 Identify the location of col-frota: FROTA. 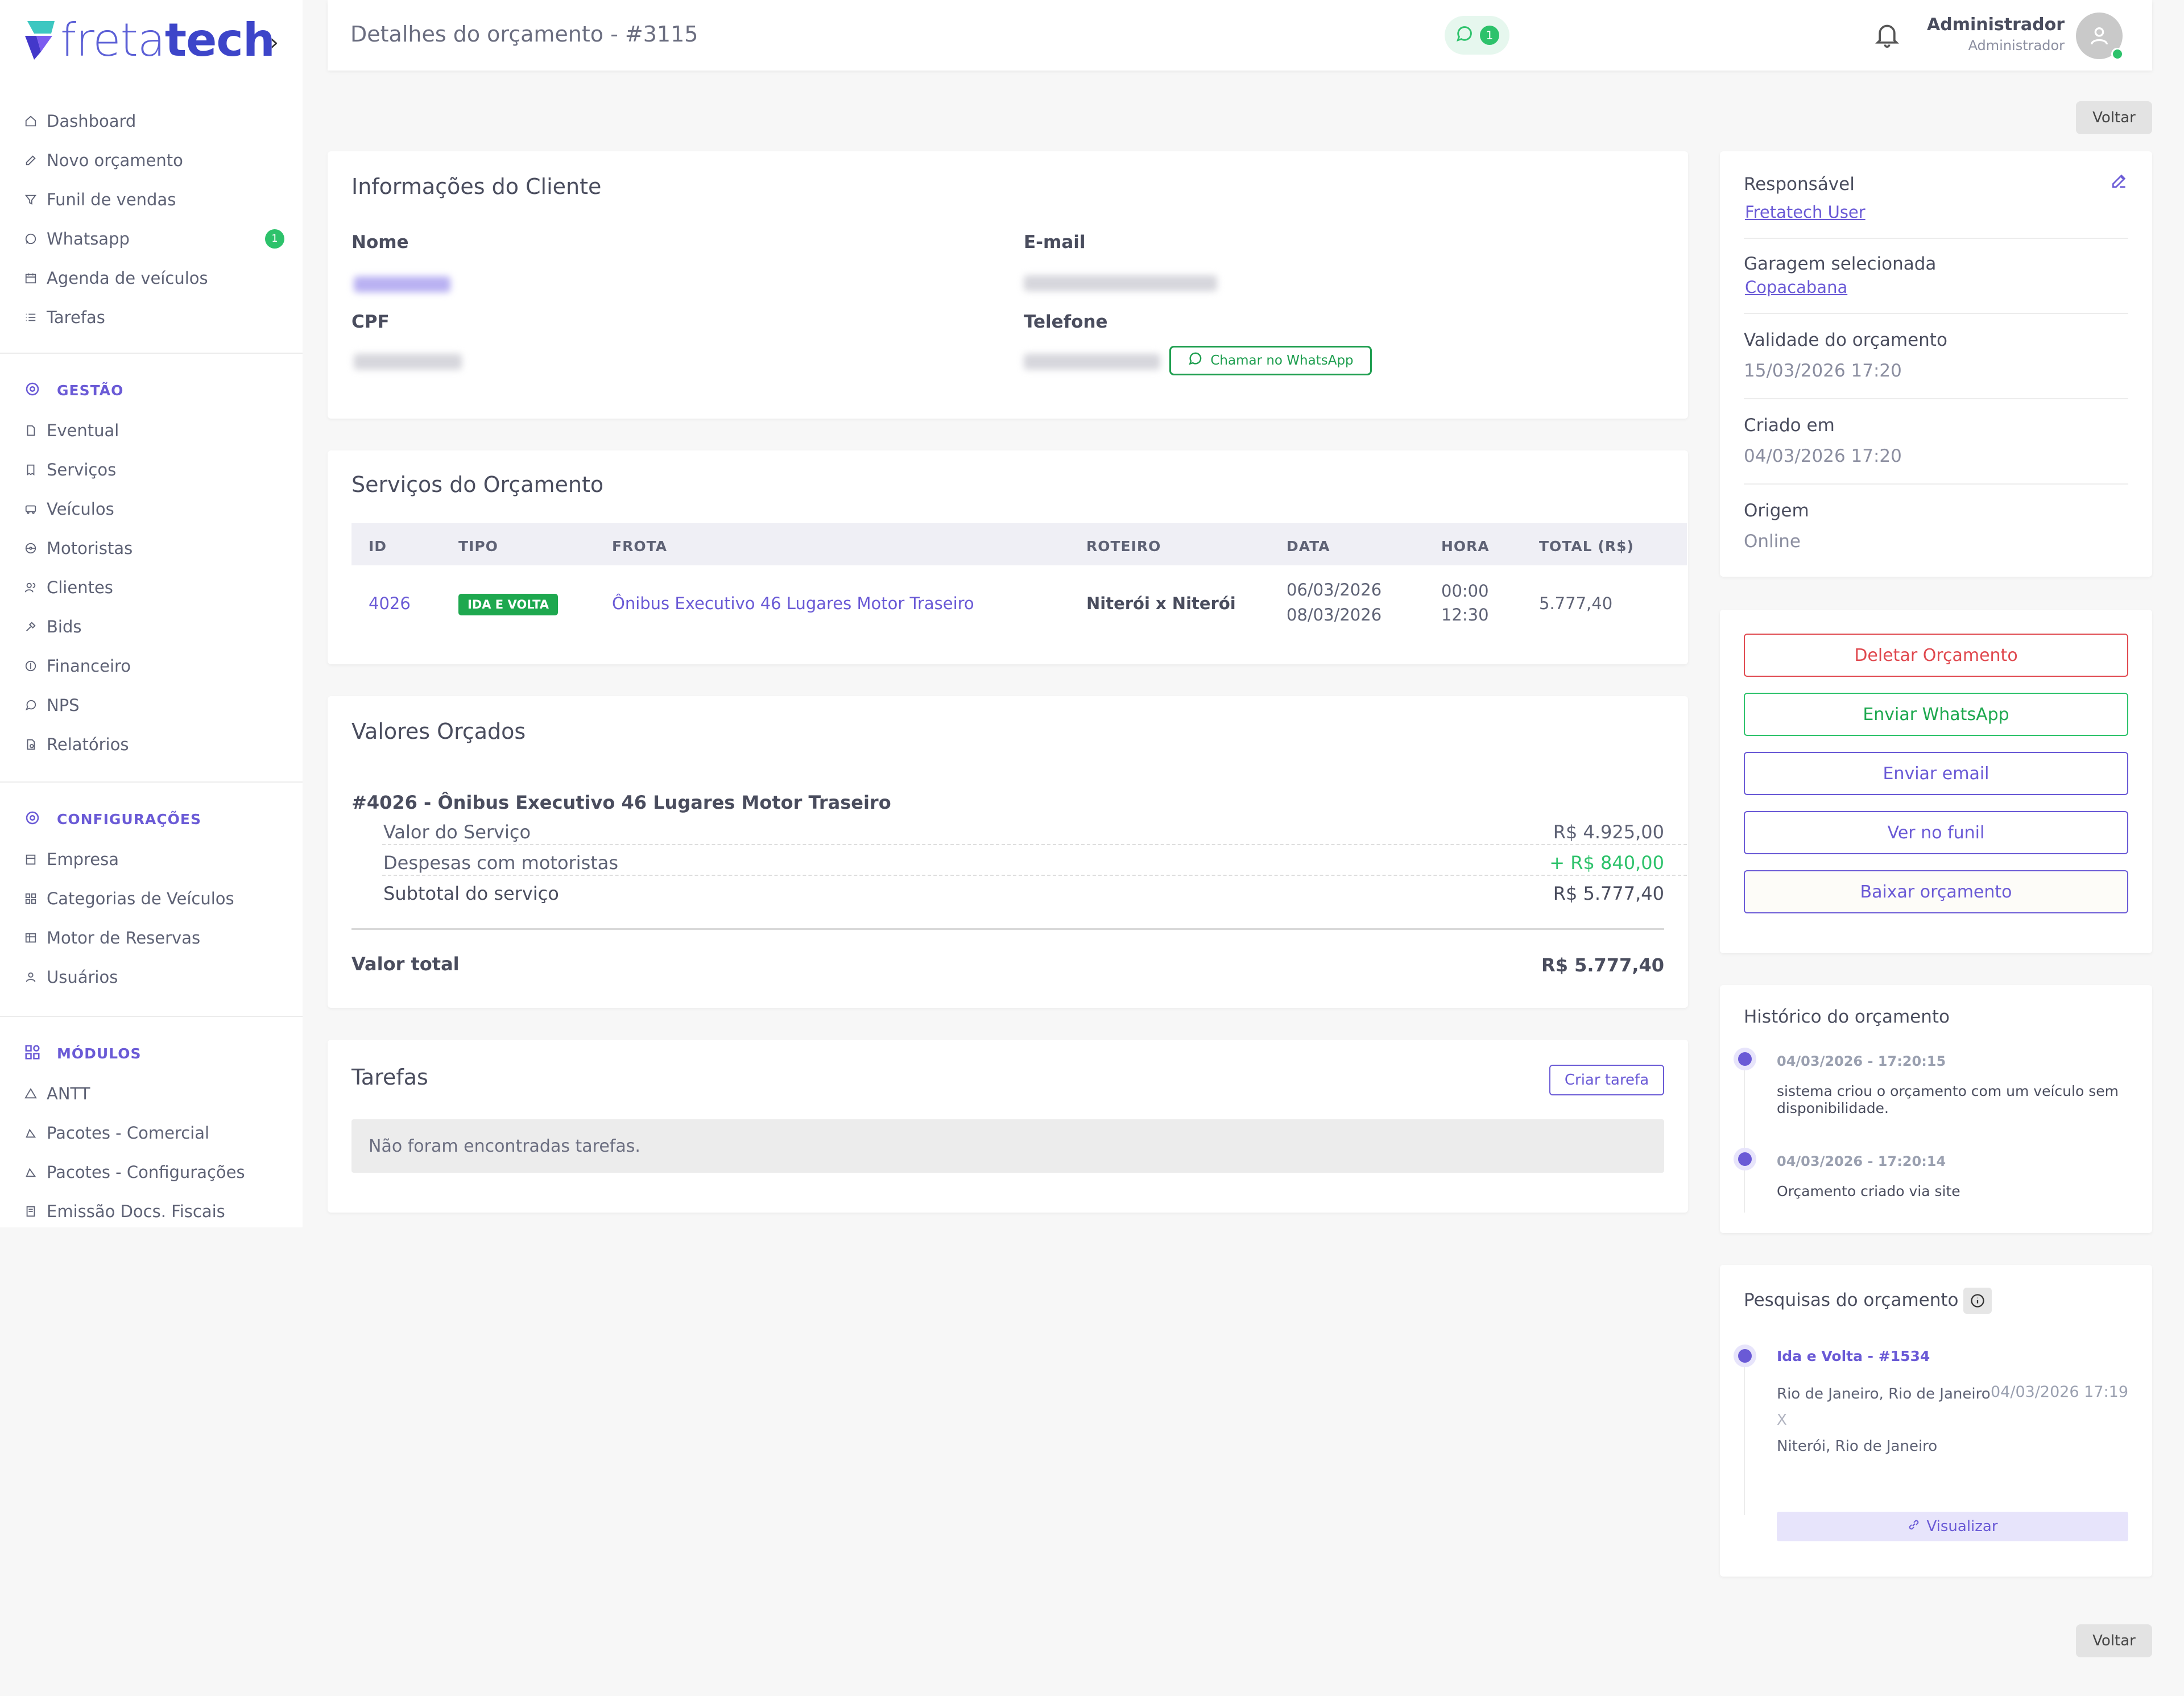
(640, 546).